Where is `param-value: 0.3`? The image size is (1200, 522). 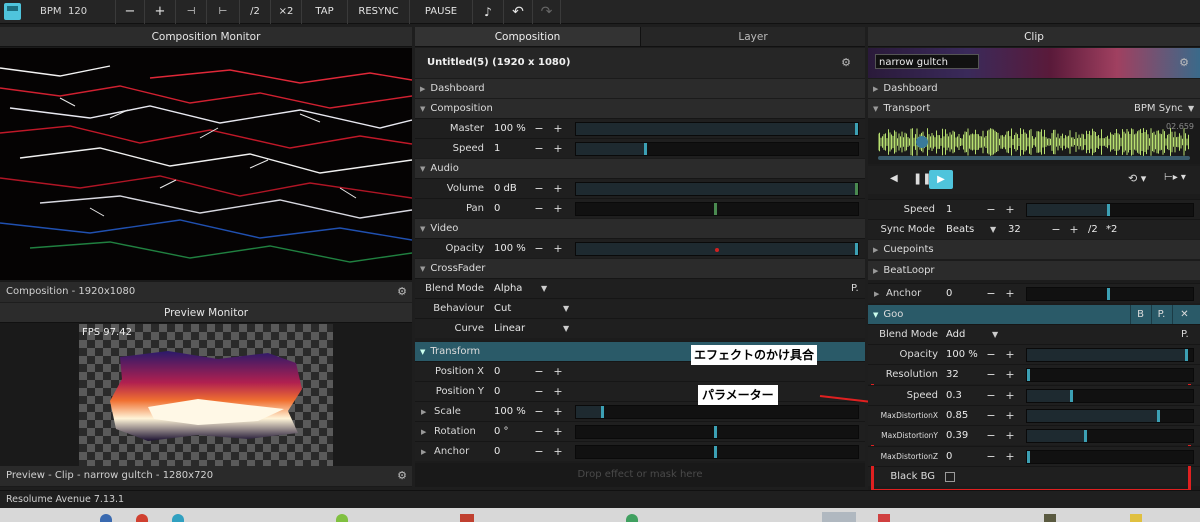
param-value: 0.3 is located at coordinates (954, 396).